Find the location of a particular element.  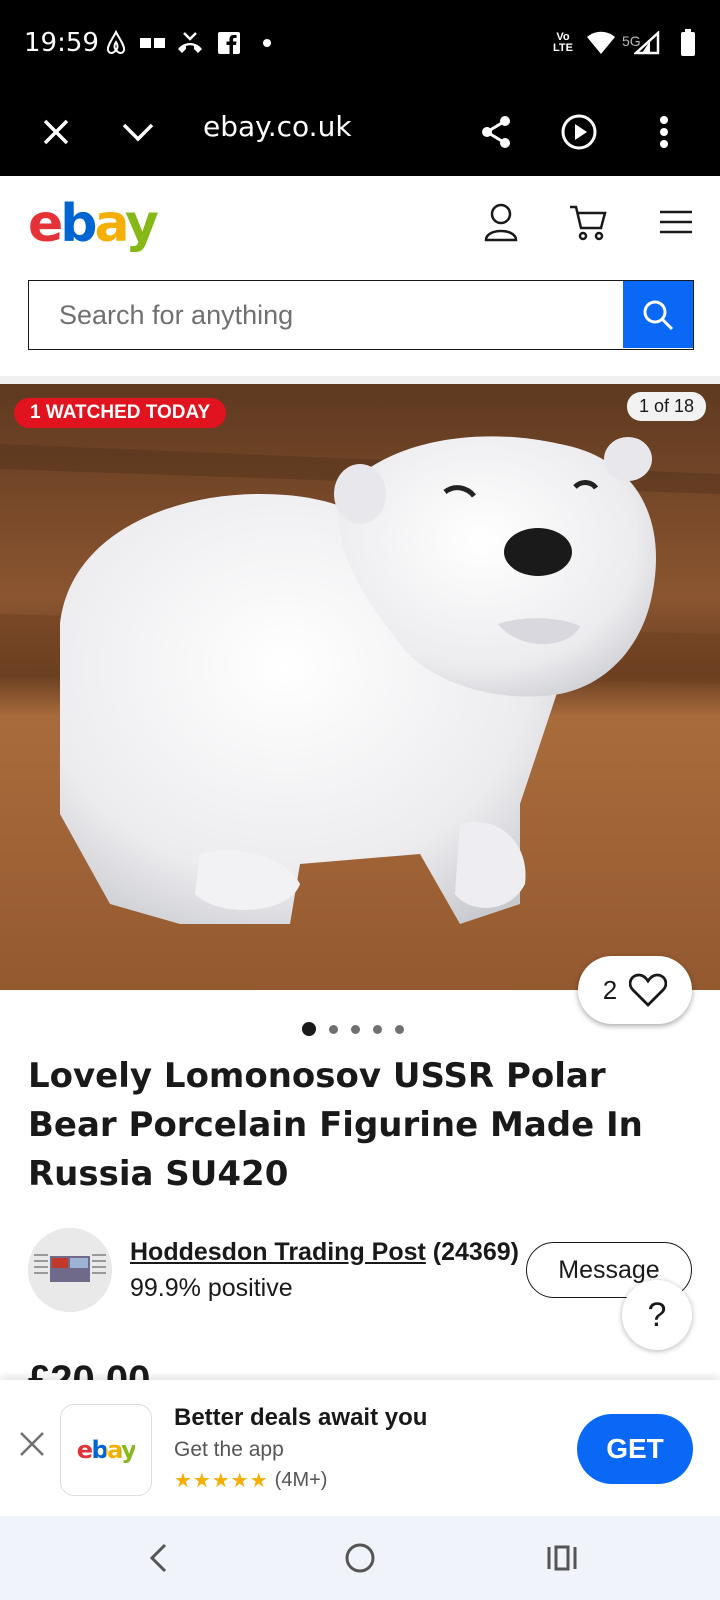

seller-feedback-count: (24369) is located at coordinates (475, 1252).